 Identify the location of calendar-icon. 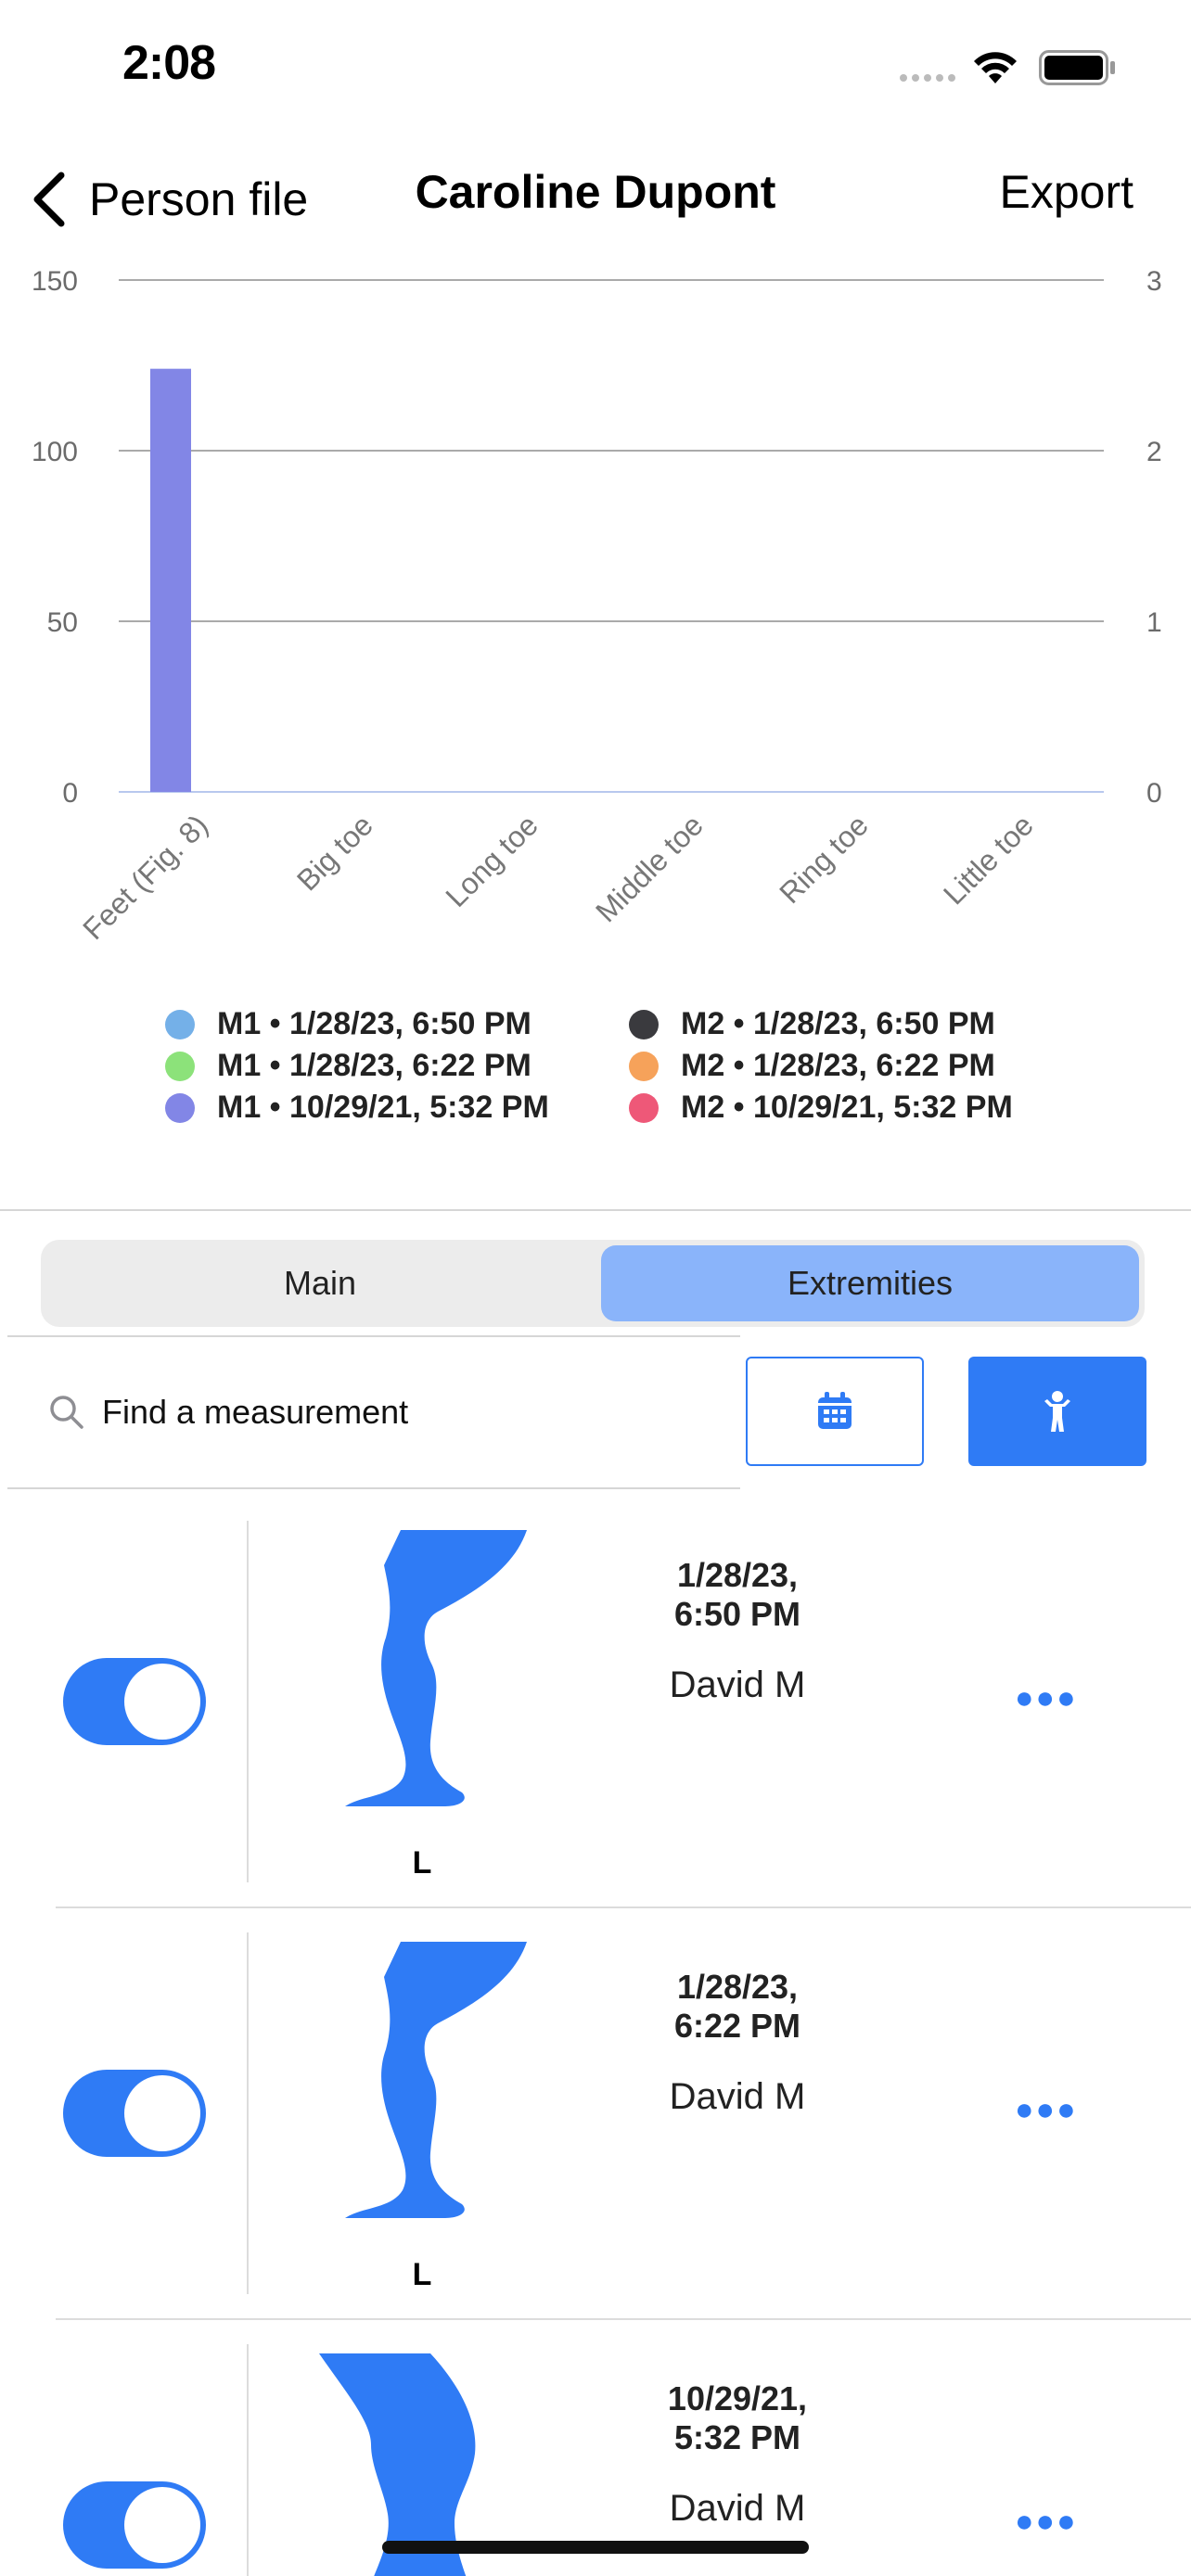
(835, 1411).